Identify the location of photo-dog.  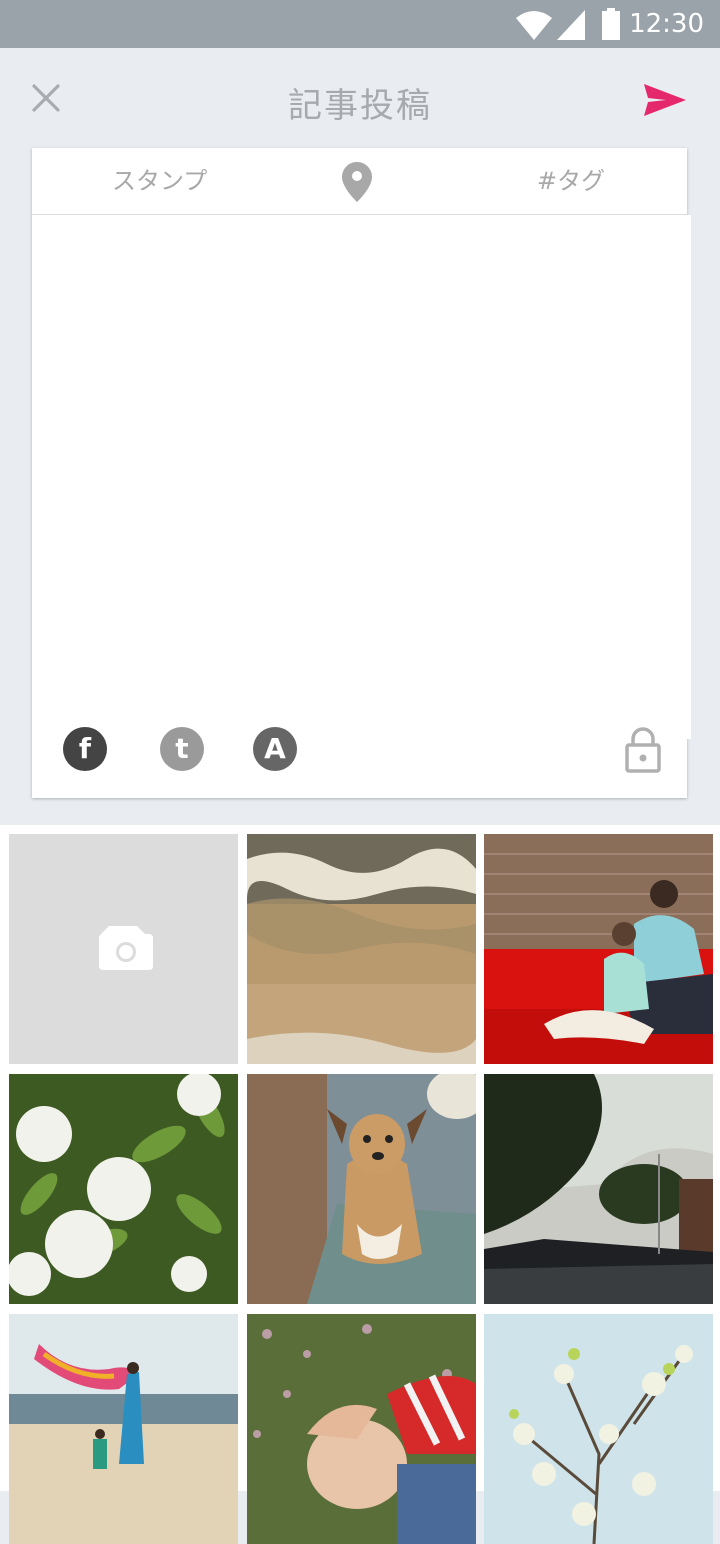
(361, 1189).